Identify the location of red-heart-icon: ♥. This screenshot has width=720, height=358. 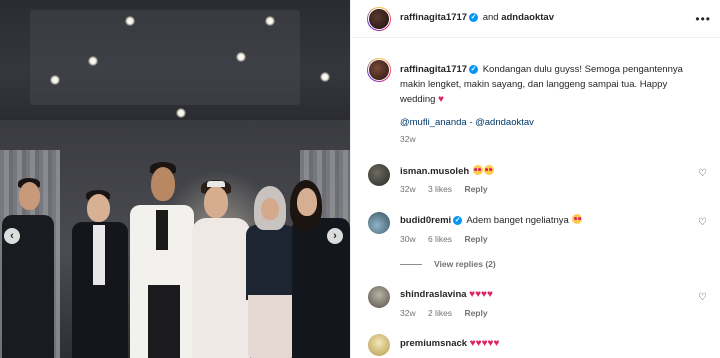
(441, 99).